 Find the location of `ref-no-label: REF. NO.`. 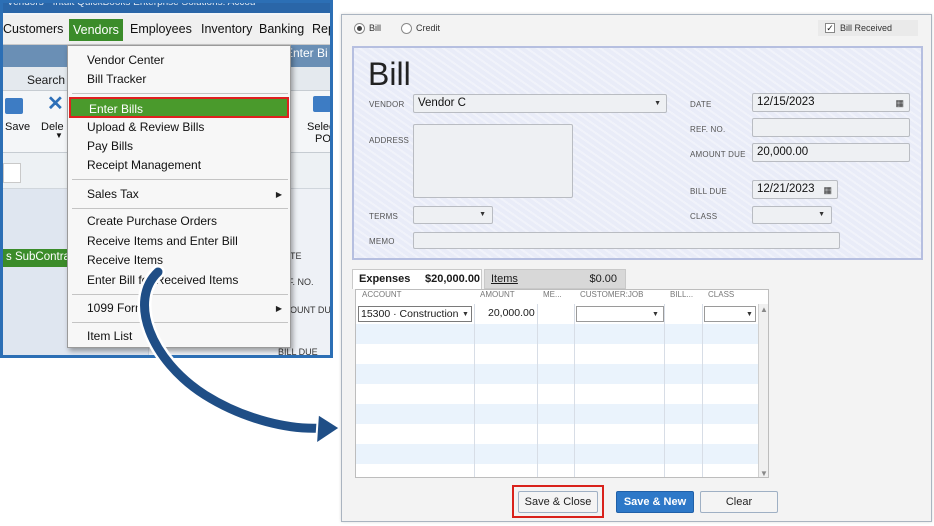

ref-no-label: REF. NO. is located at coordinates (708, 129).